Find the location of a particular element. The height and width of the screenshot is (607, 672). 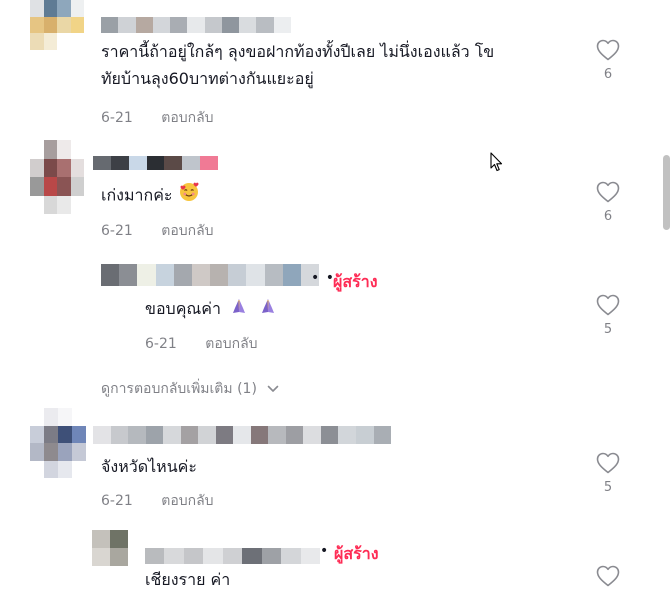

reply-text: ขอบคุณค่า is located at coordinates (211, 309).